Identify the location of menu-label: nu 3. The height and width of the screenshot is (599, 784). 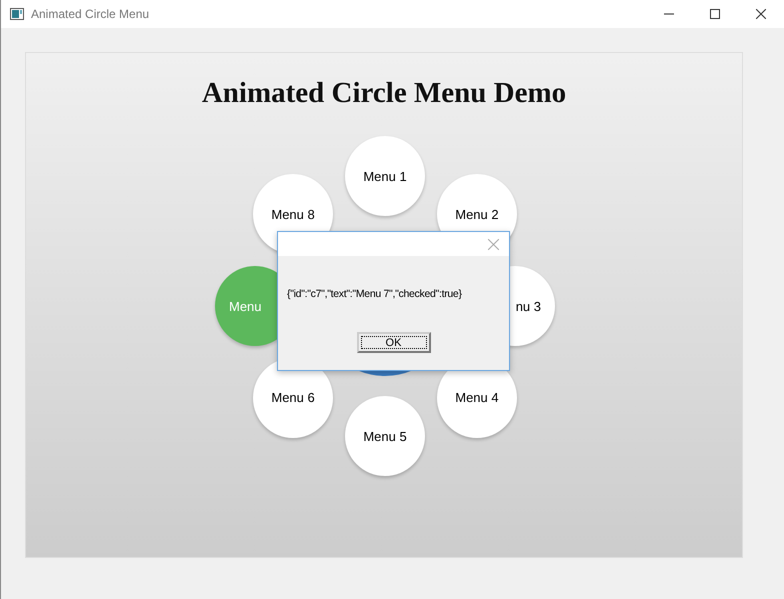
(527, 306).